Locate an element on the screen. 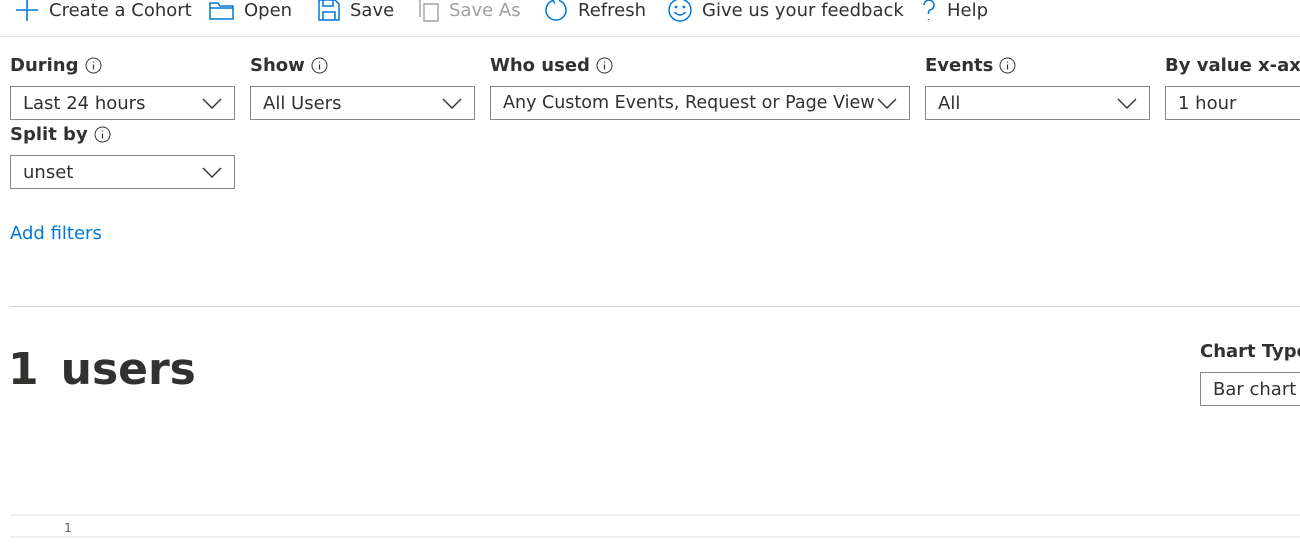 The width and height of the screenshot is (1300, 550). help-button: Help is located at coordinates (954, 13).